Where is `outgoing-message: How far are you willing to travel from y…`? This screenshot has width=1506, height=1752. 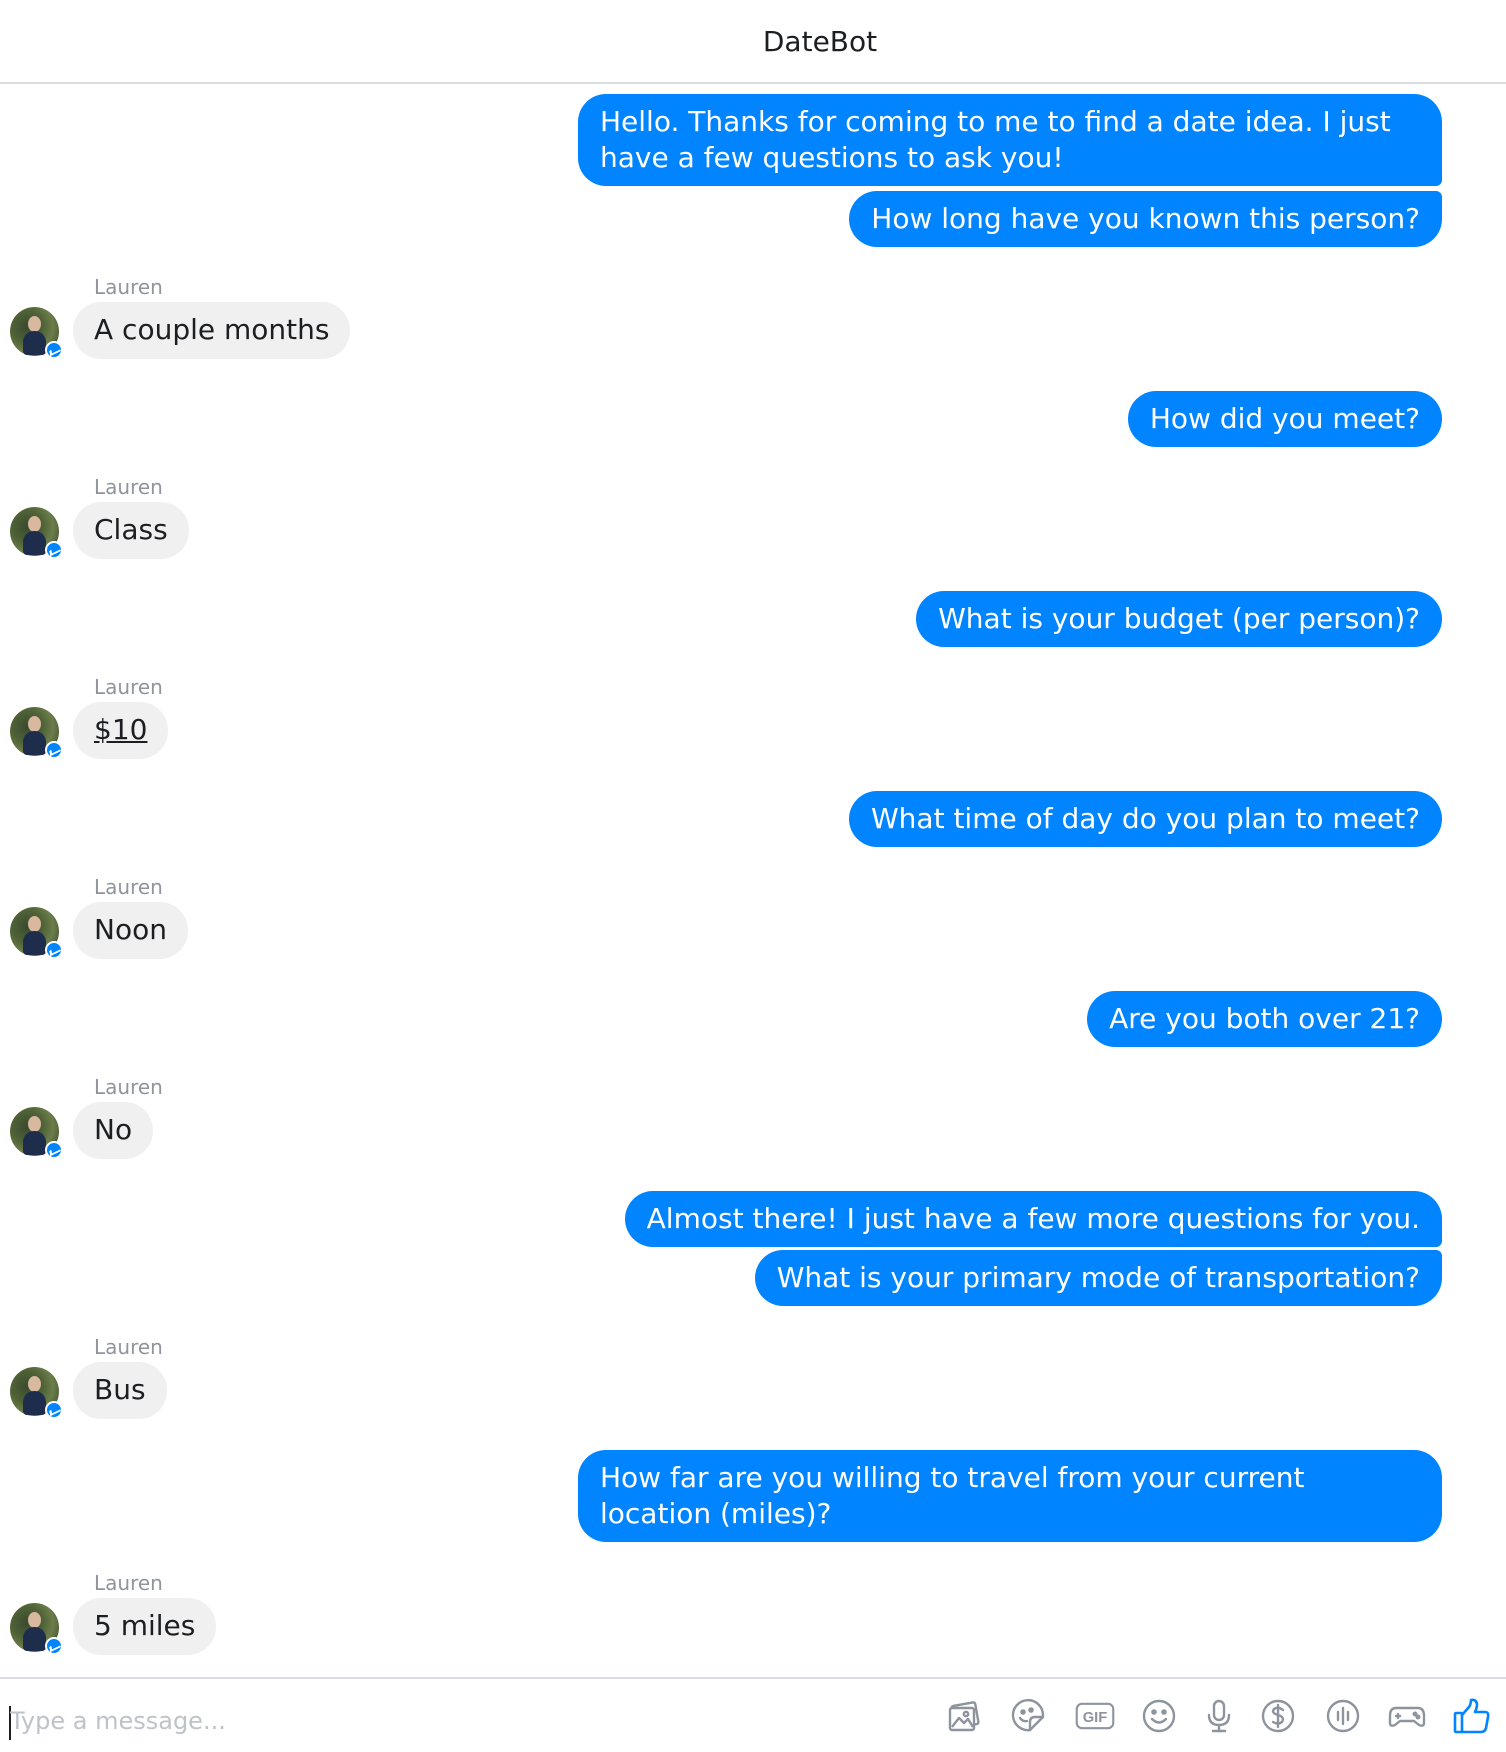 outgoing-message: How far are you willing to travel from y… is located at coordinates (1010, 1496).